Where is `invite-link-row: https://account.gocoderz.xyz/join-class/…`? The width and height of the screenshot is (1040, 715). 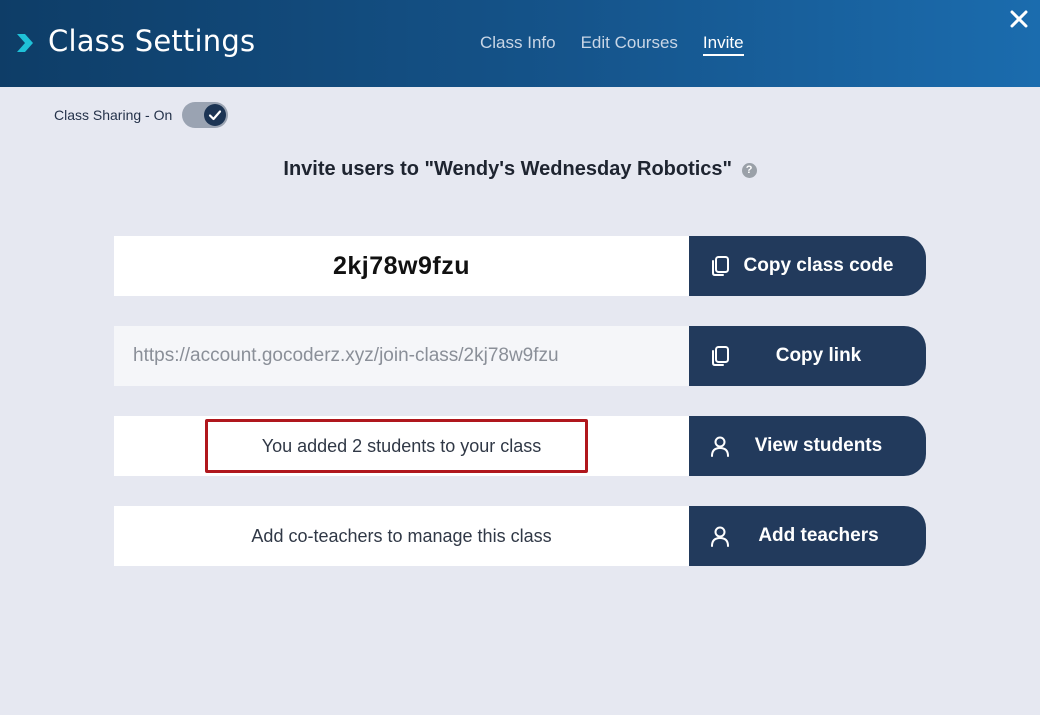
invite-link-row: https://account.gocoderz.xyz/join-class/… is located at coordinates (520, 356).